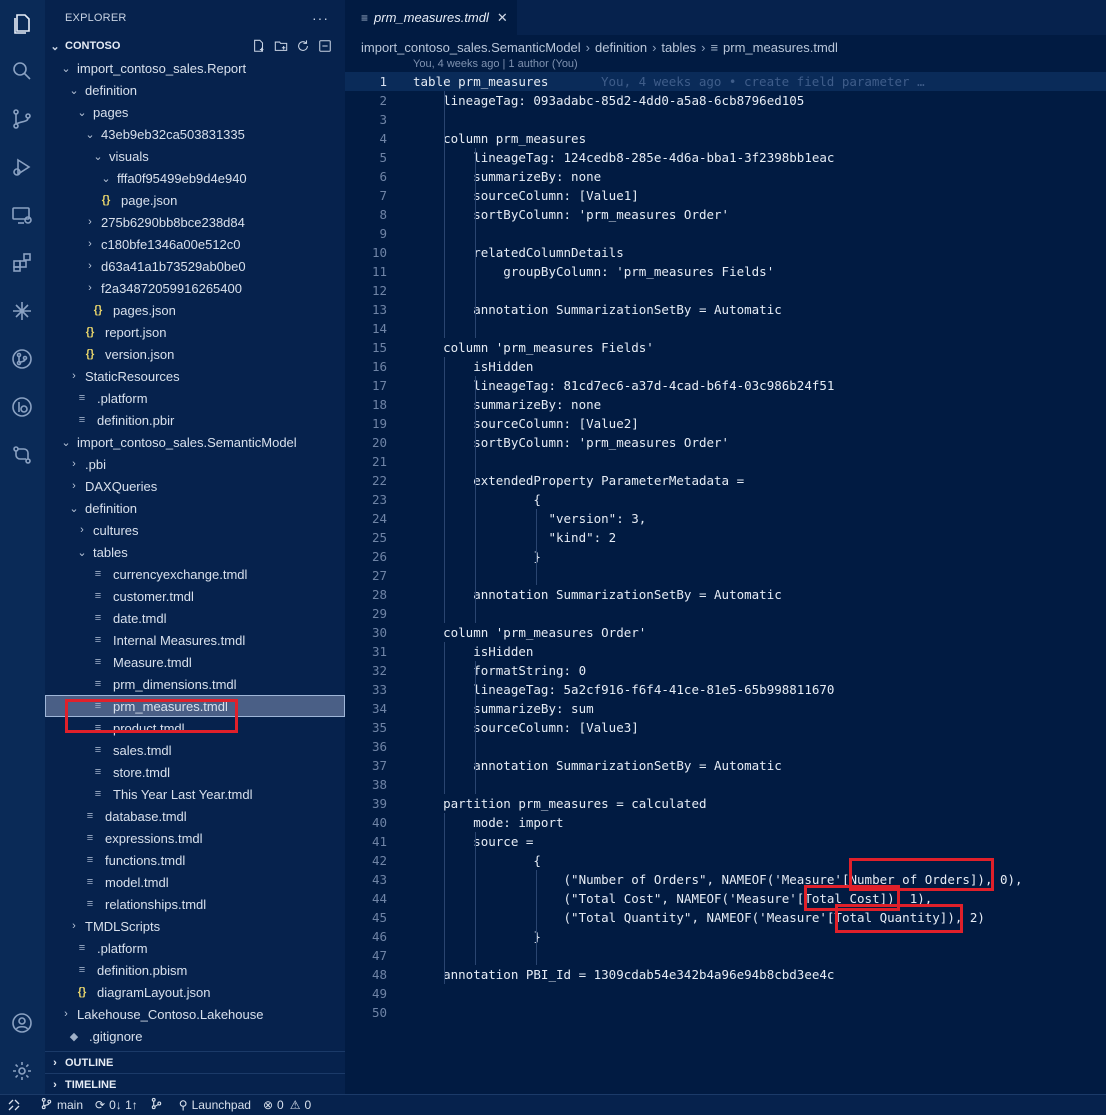 The width and height of the screenshot is (1106, 1115). What do you see at coordinates (379, 518) in the screenshot?
I see `line-number: 24` at bounding box center [379, 518].